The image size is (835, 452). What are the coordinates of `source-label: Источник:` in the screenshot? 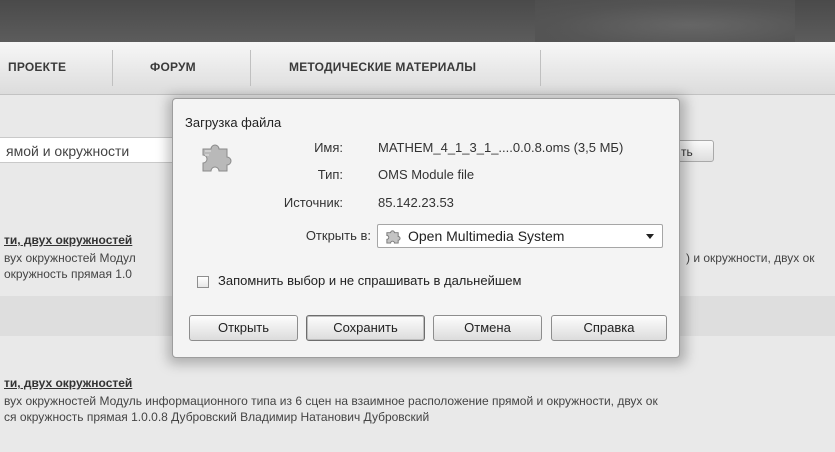 It's located at (313, 202).